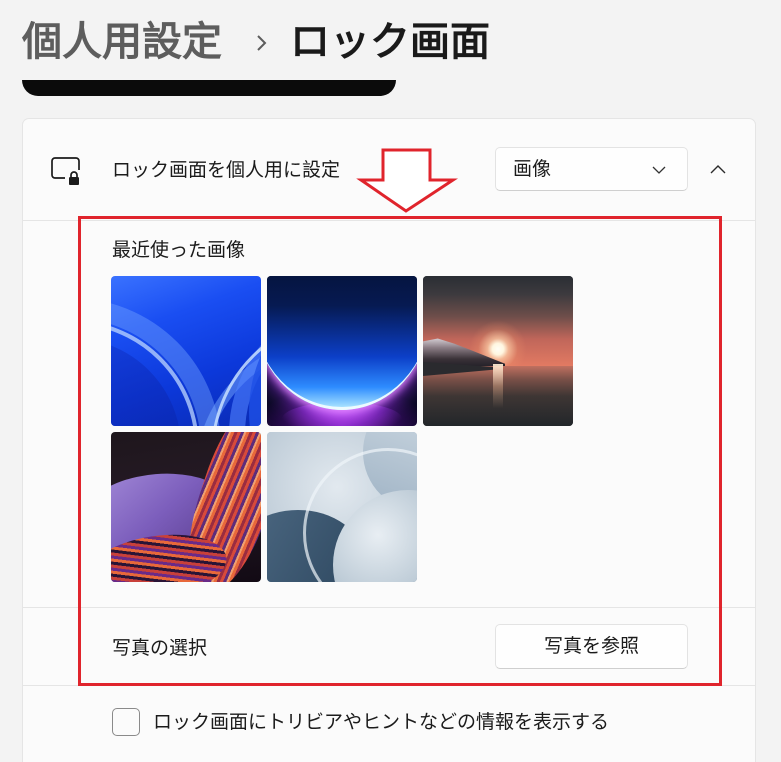  I want to click on breadcrumb: 個人用設定 ロック画面, so click(390, 35).